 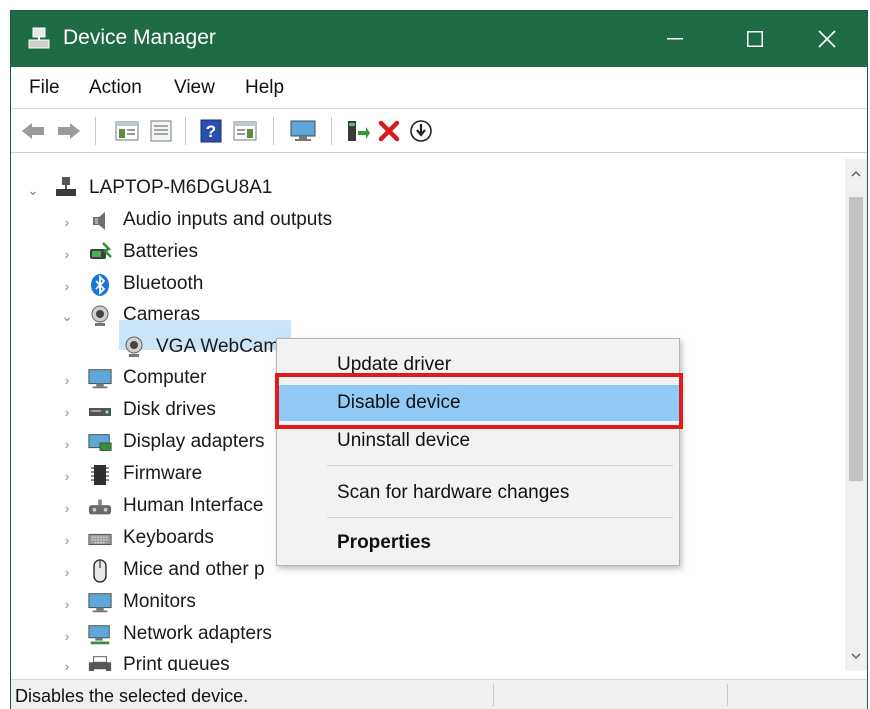 I want to click on tree-item-audio: Audio inputs and outputs, so click(x=227, y=220).